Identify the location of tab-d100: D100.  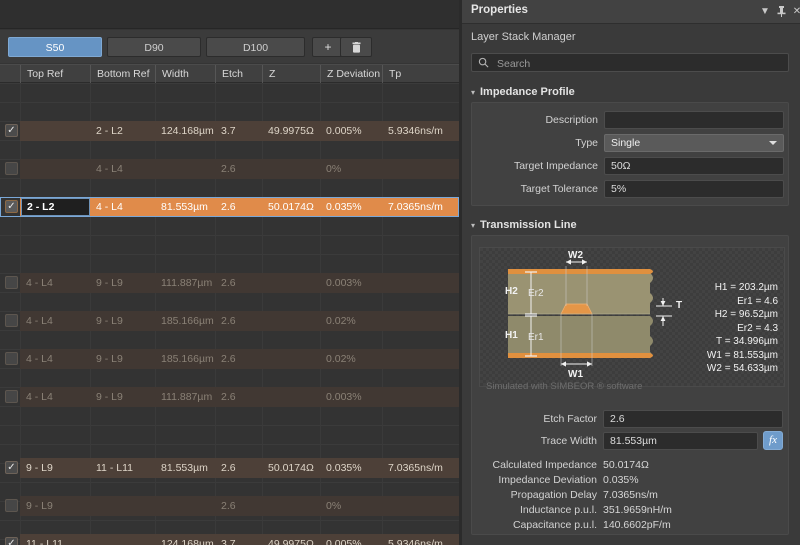
(255, 47).